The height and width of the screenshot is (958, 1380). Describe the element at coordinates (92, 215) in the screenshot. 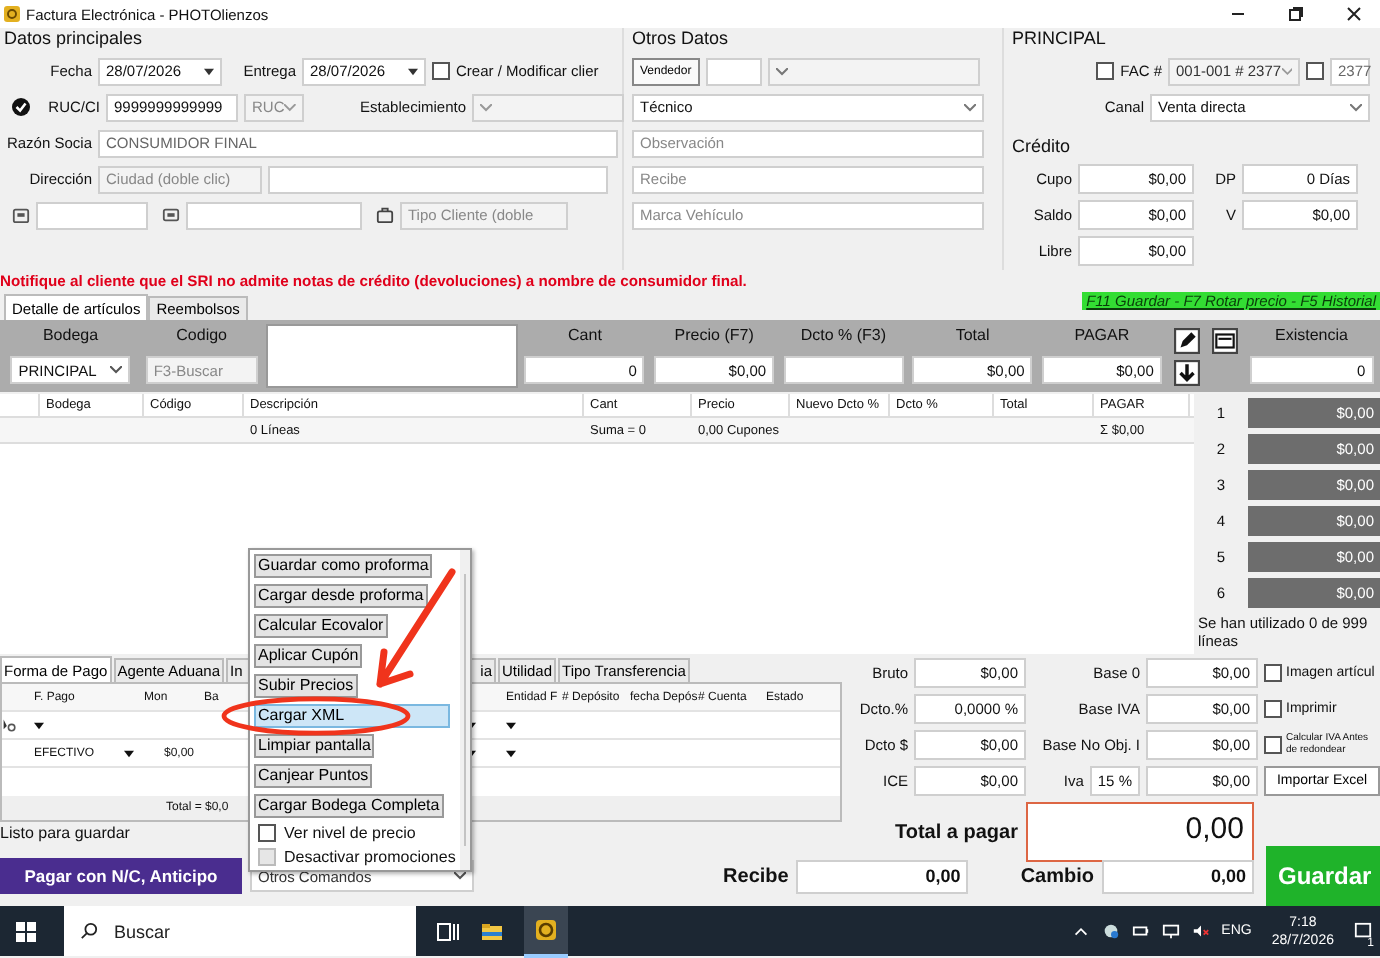

I see `phone-field` at that location.